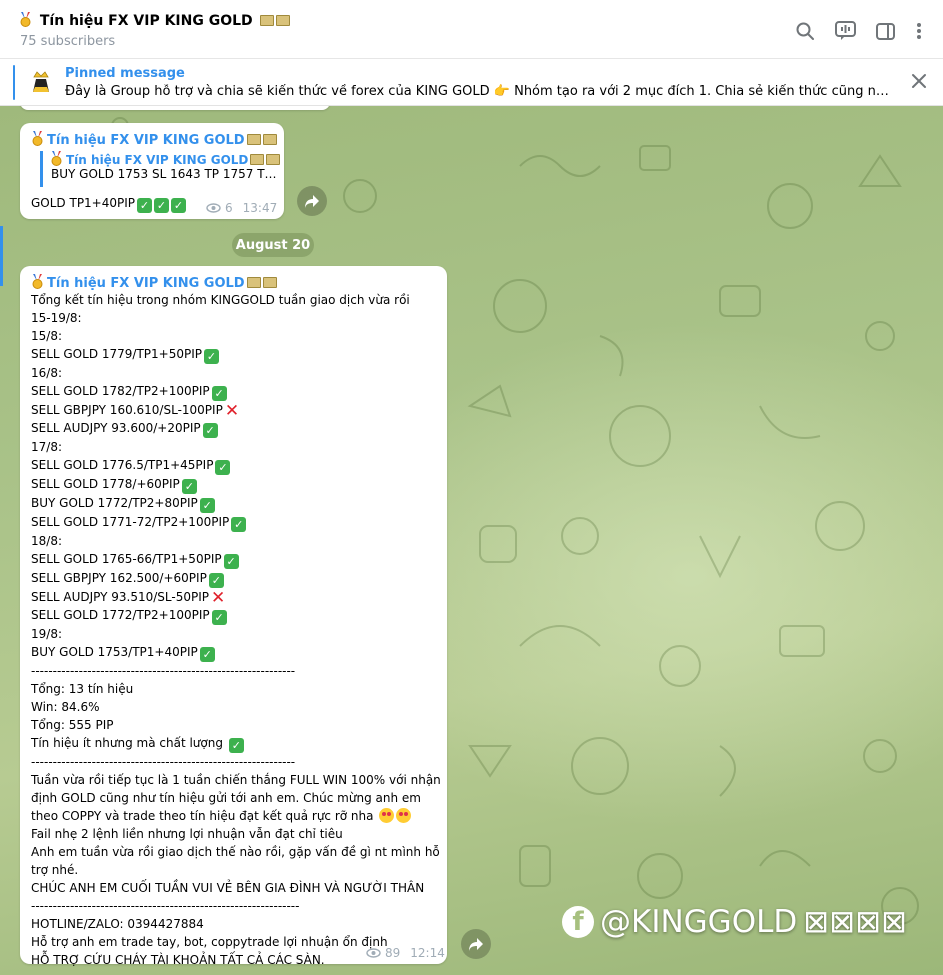 Image resolution: width=943 pixels, height=975 pixels. What do you see at coordinates (427, 953) in the screenshot?
I see `message-time: 12:14` at bounding box center [427, 953].